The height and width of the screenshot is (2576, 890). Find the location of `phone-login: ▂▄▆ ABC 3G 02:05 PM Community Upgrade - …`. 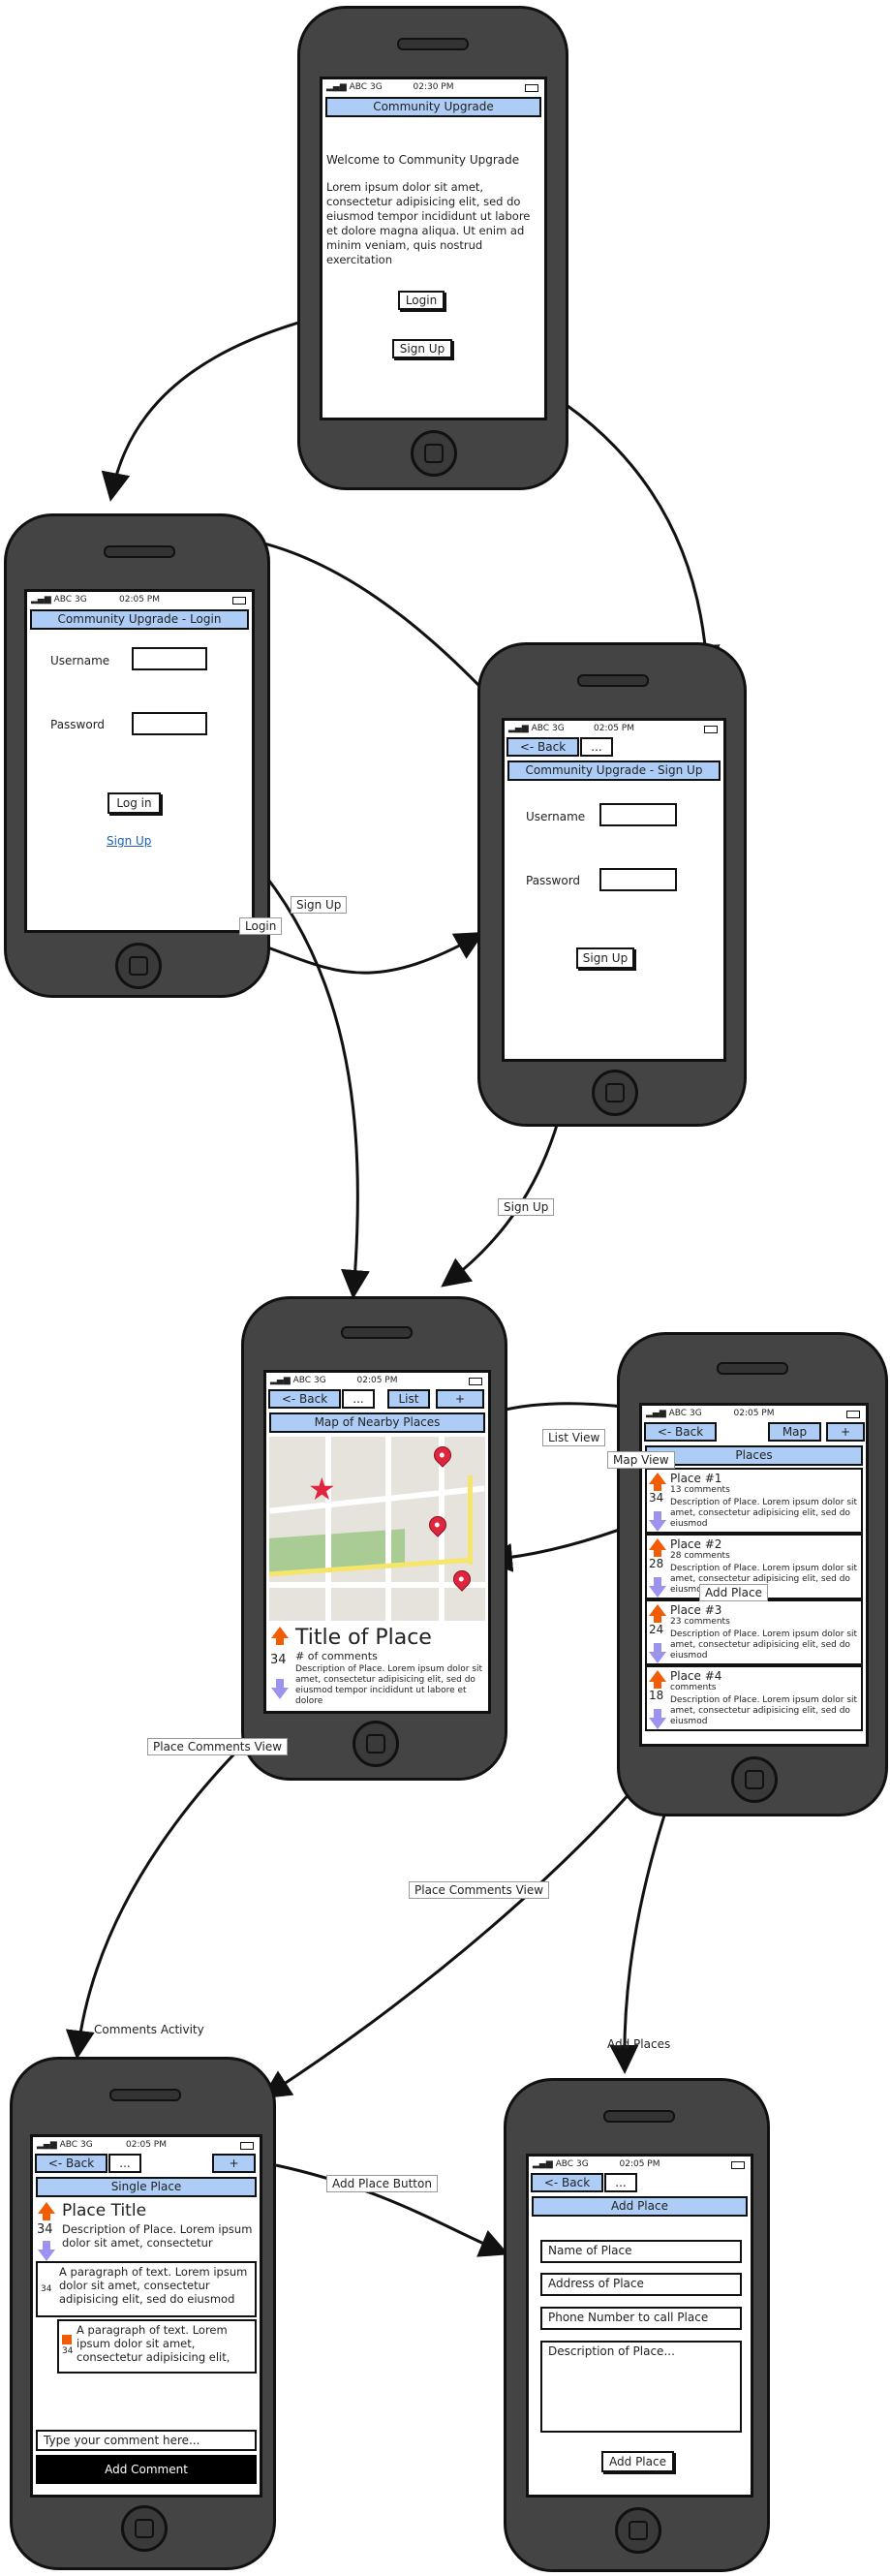

phone-login: ▂▄▆ ABC 3G 02:05 PM Community Upgrade - … is located at coordinates (137, 755).